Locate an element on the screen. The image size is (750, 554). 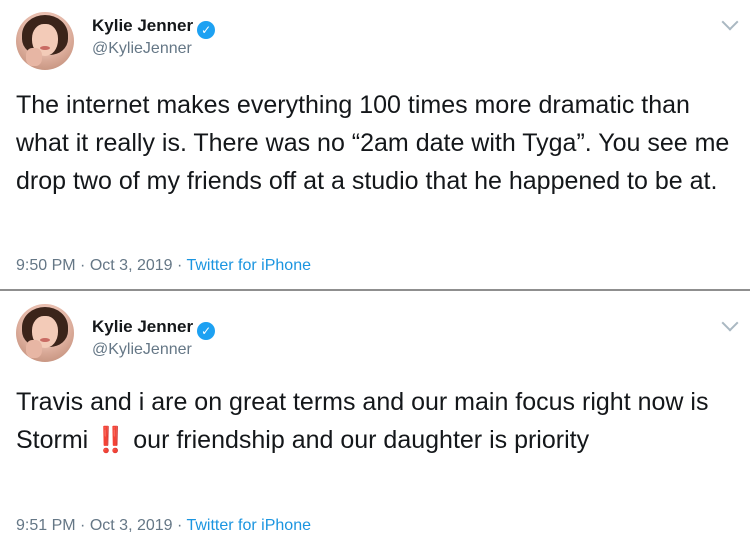
double-exclamation-emoji: ‼️ is located at coordinates (111, 440).